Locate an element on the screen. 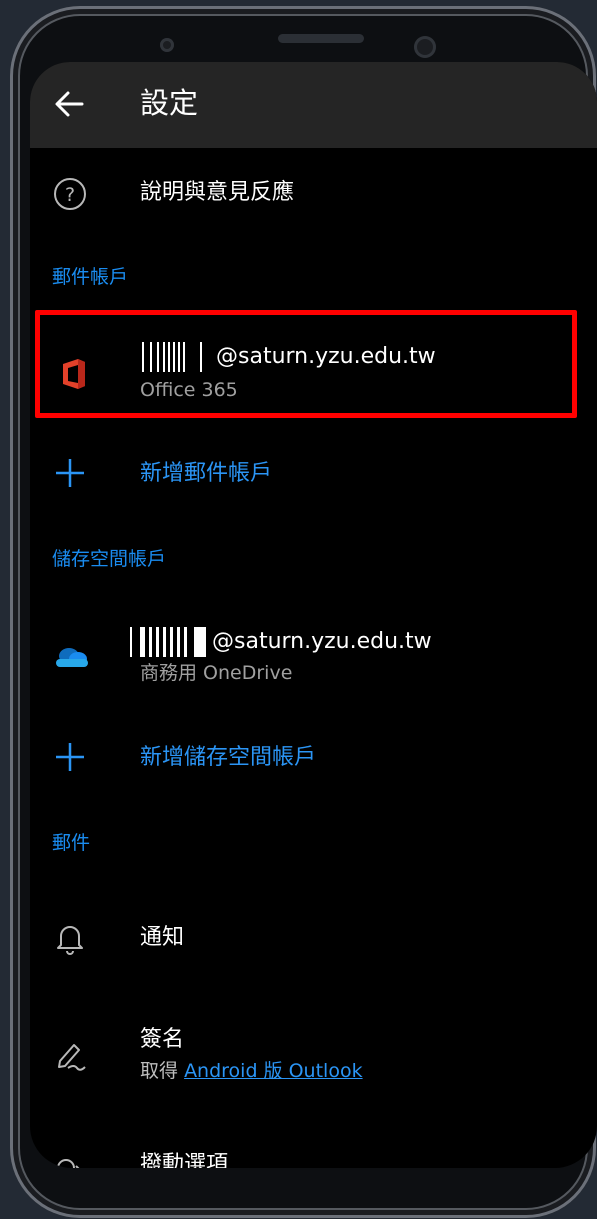 Image resolution: width=597 pixels, height=1219 pixels. help-circle-icon: ? is located at coordinates (70, 194).